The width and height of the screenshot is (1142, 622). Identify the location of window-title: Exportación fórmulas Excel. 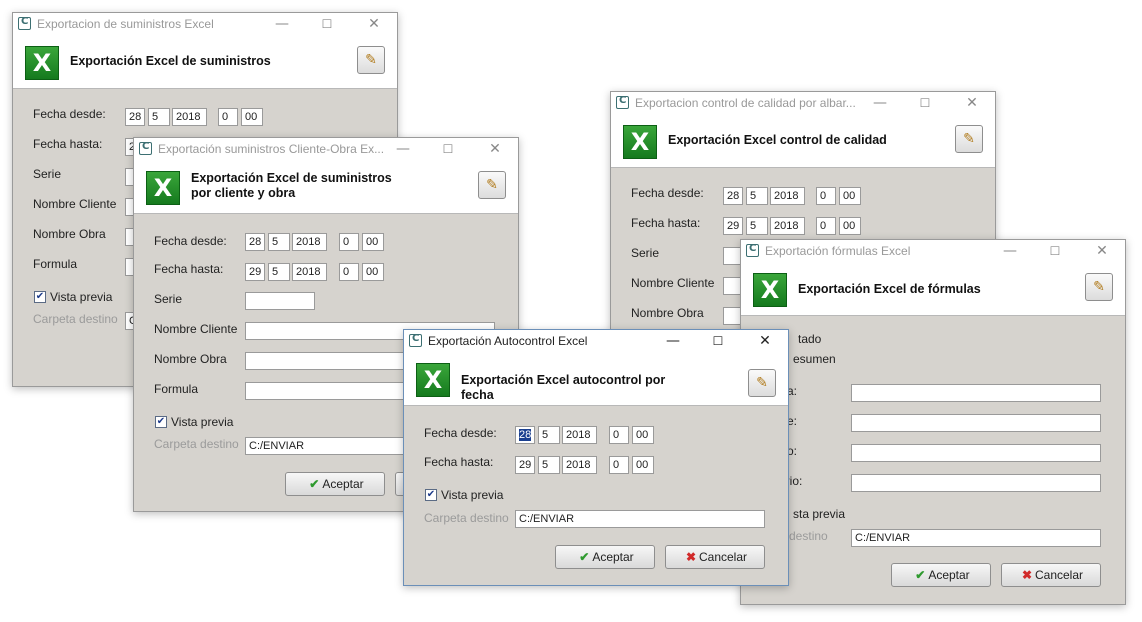
(838, 251).